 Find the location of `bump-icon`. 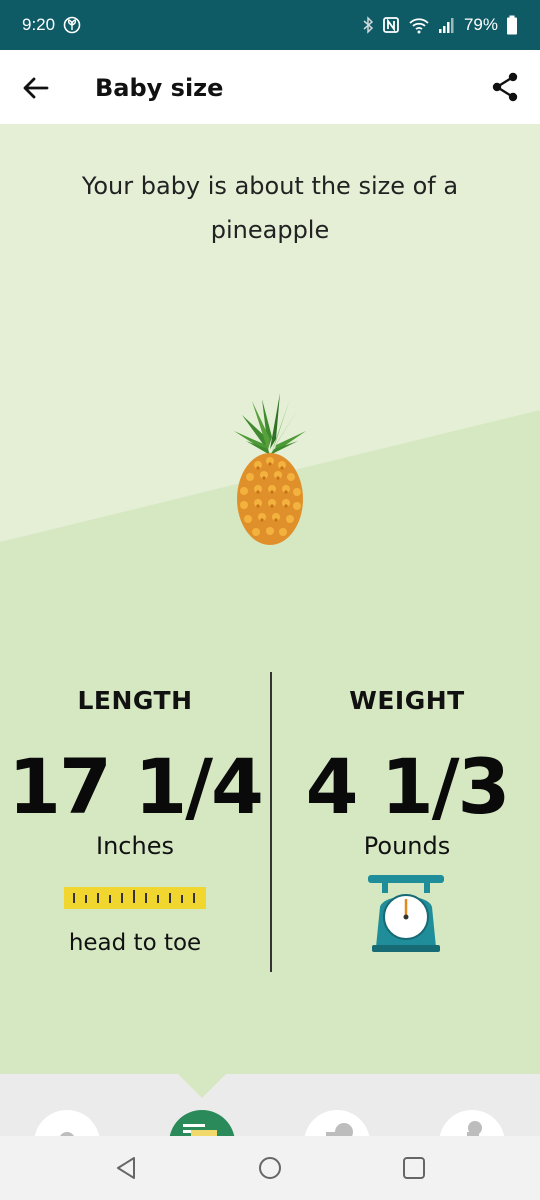

bump-icon is located at coordinates (339, 1129).